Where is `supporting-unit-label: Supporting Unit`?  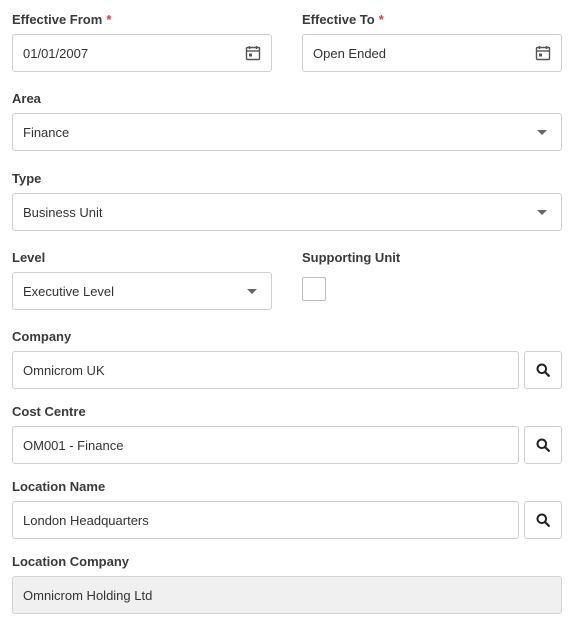 supporting-unit-label: Supporting Unit is located at coordinates (351, 257).